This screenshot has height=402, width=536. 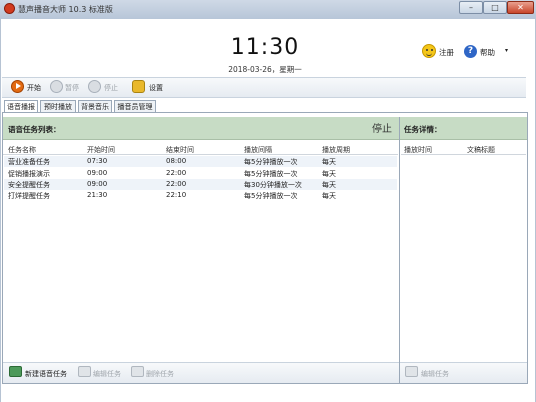 What do you see at coordinates (95, 106) in the screenshot?
I see `tab-background-music: 背景音乐` at bounding box center [95, 106].